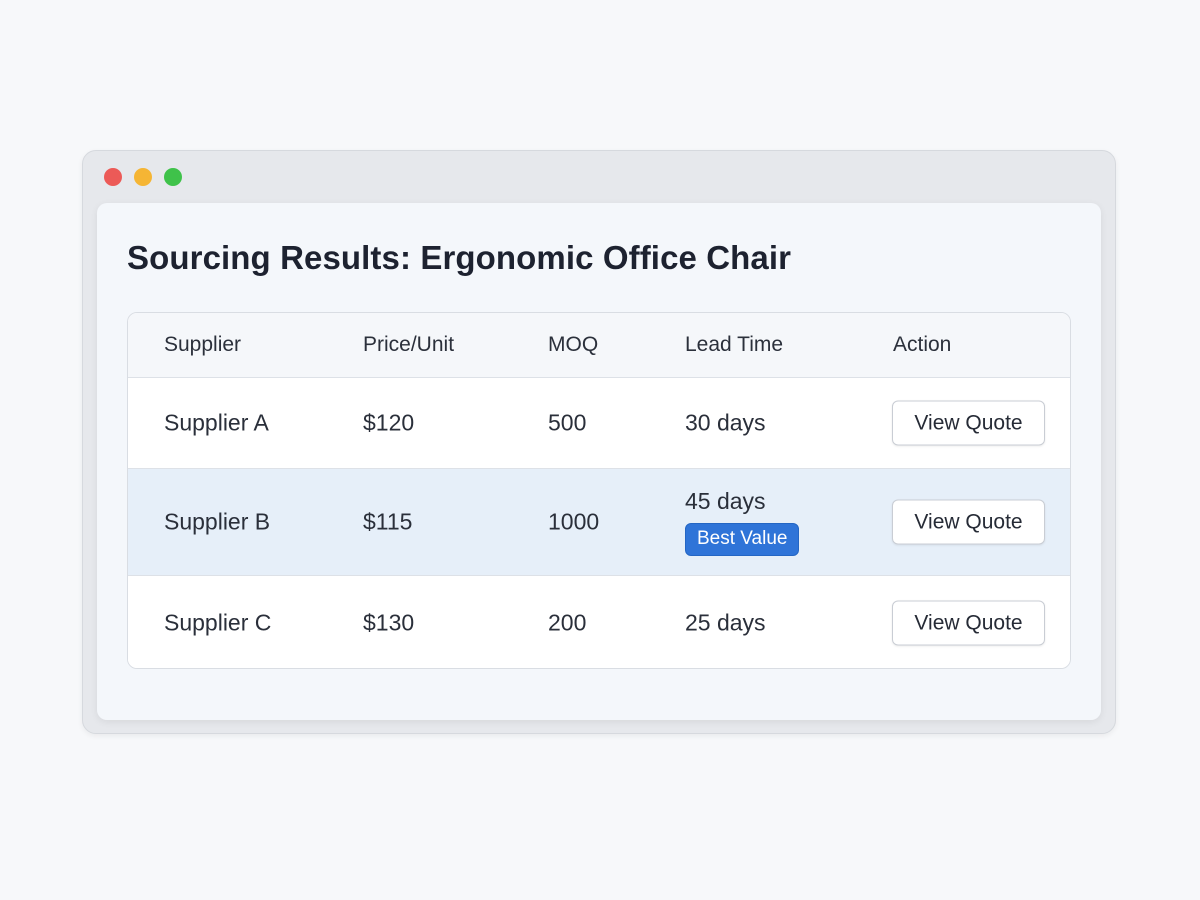  Describe the element at coordinates (725, 422) in the screenshot. I see `lead-time: 30 days` at that location.